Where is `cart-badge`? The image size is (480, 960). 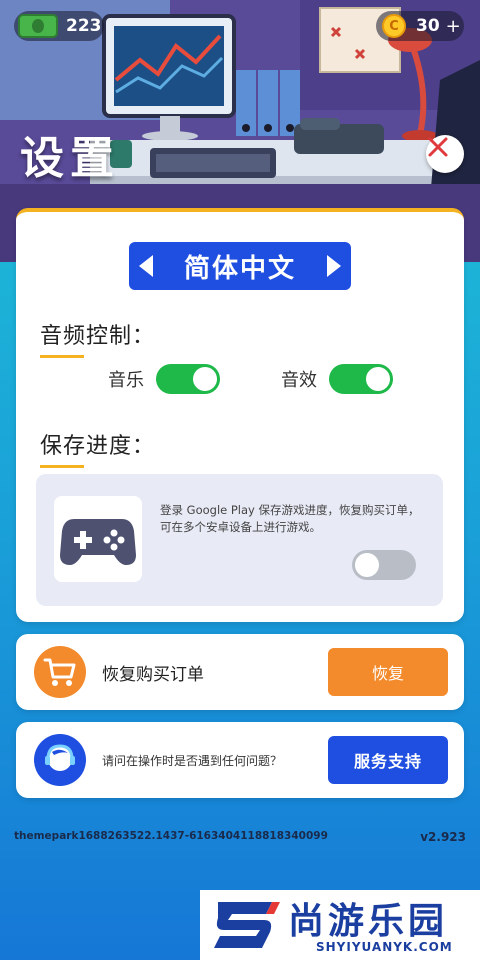 cart-badge is located at coordinates (60, 672).